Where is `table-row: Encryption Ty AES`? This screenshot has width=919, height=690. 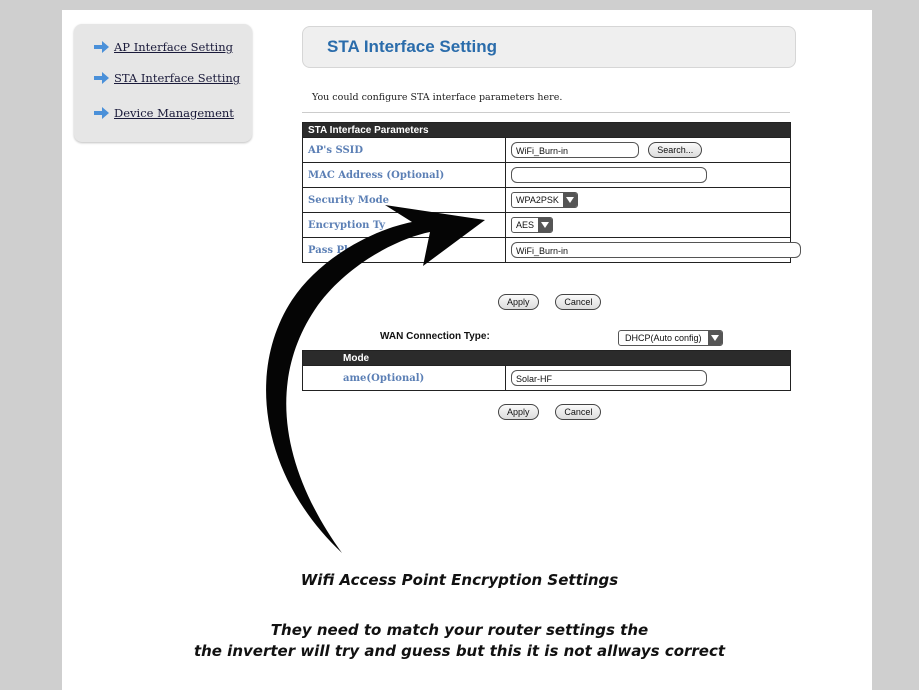 table-row: Encryption Ty AES is located at coordinates (546, 225).